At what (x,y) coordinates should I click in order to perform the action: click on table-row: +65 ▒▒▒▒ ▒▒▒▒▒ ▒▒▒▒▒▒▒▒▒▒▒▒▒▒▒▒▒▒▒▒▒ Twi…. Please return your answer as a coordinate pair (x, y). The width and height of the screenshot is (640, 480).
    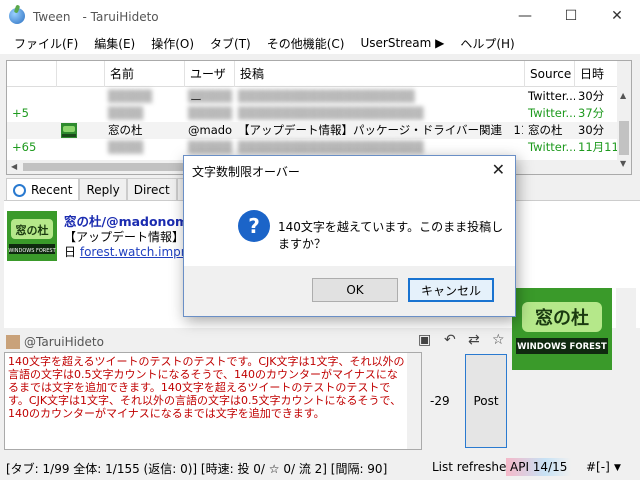
    Looking at the image, I should click on (313, 147).